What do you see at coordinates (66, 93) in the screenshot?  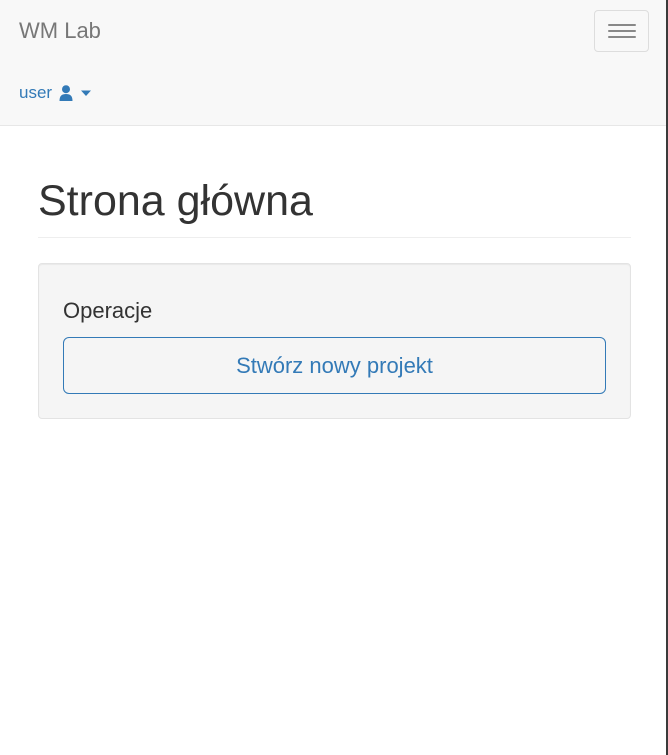 I see `user-icon` at bounding box center [66, 93].